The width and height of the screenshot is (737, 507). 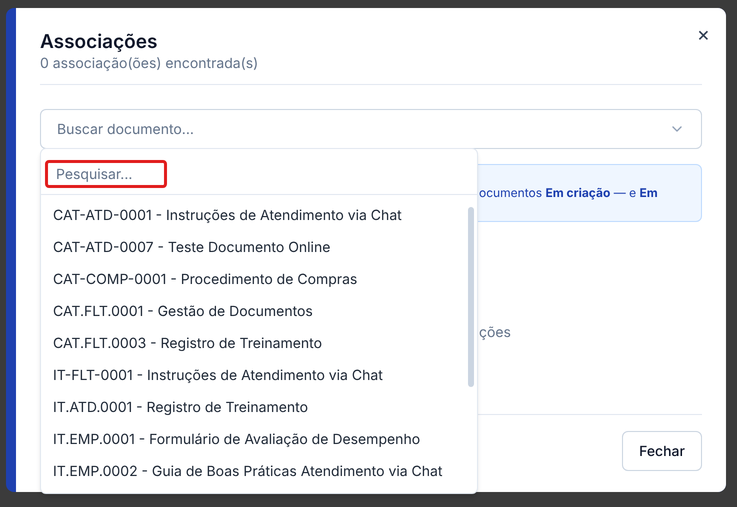 What do you see at coordinates (254, 247) in the screenshot?
I see `document-option: CAT-ATD-0007 - Teste Documento Online` at bounding box center [254, 247].